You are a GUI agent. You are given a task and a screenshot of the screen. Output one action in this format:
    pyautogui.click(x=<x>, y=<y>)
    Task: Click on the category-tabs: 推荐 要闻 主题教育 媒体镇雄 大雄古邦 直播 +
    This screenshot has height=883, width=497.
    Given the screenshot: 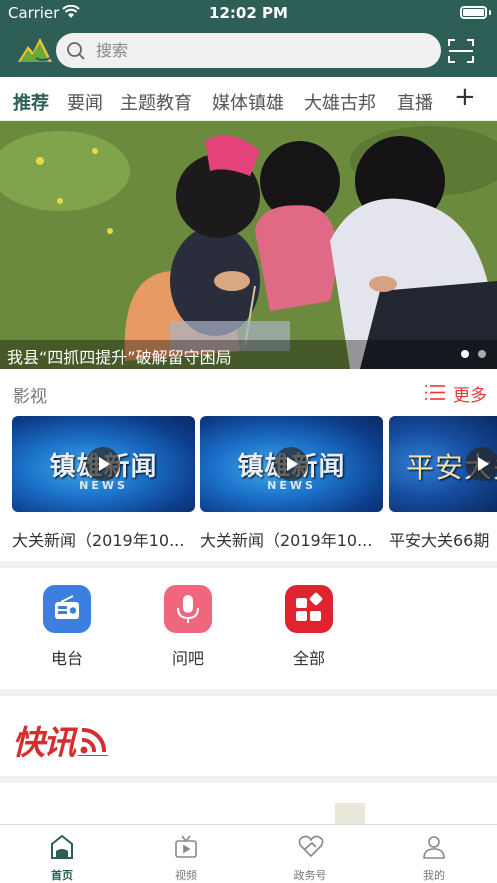 What is the action you would take?
    pyautogui.click(x=248, y=99)
    